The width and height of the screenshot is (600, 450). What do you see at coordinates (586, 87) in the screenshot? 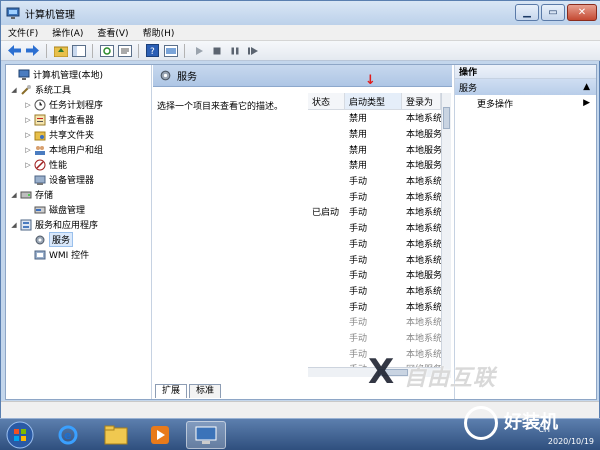
I see `collapse-up-icon: ▲` at bounding box center [586, 87].